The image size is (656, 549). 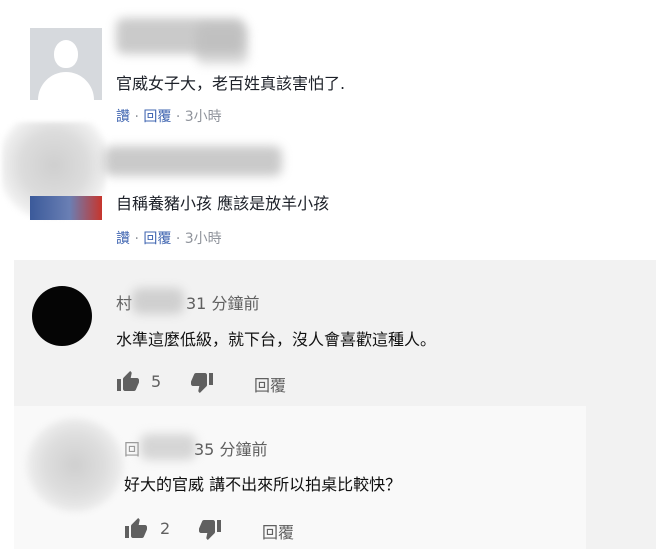 I want to click on comment-text: 自稱養豬小孩 應該是放羊小孩, so click(x=223, y=203).